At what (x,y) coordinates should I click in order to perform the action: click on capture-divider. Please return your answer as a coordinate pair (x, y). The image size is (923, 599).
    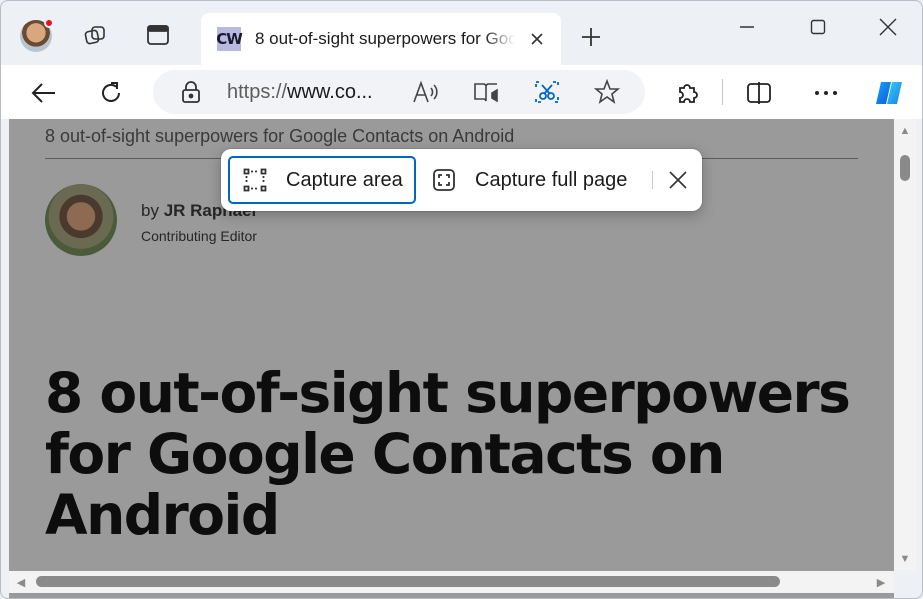
    Looking at the image, I should click on (652, 180).